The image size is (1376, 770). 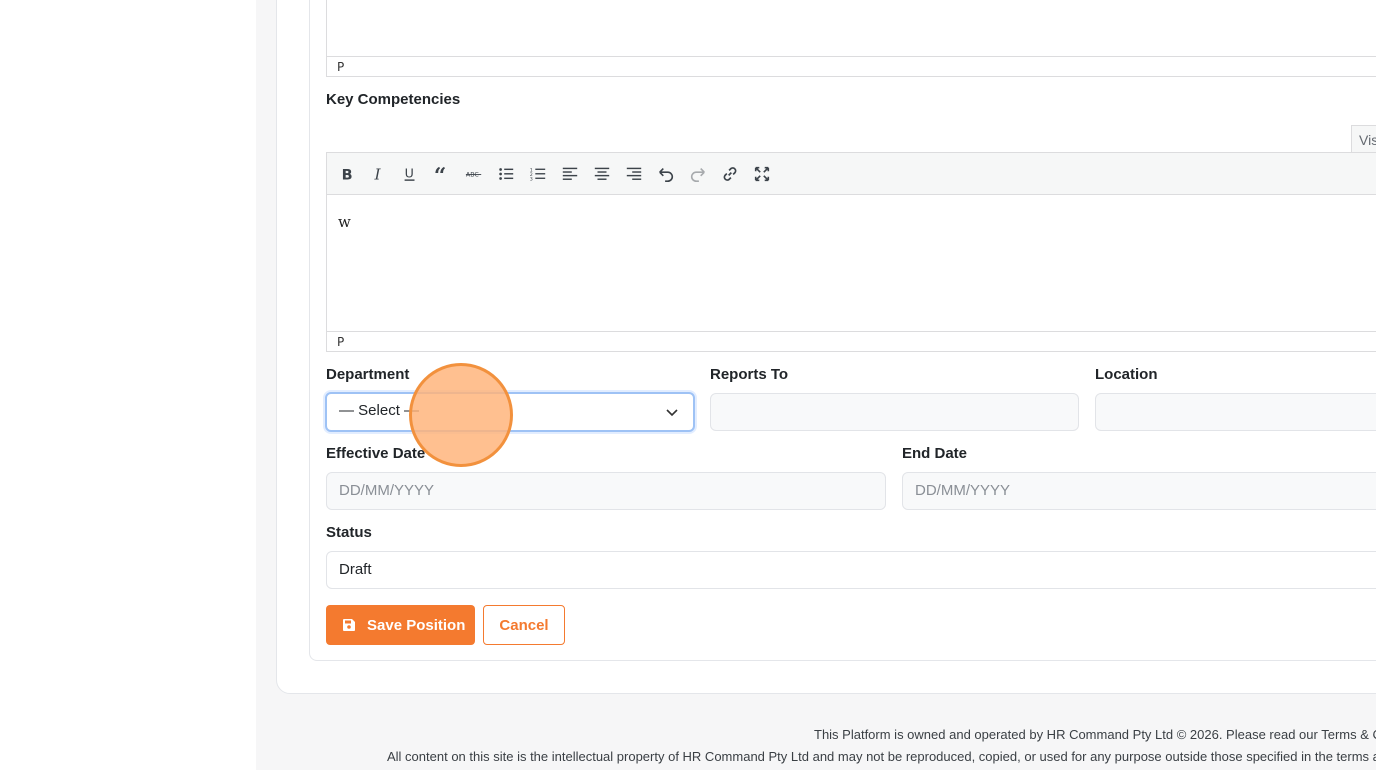 I want to click on svg-text: 3, so click(x=531, y=179).